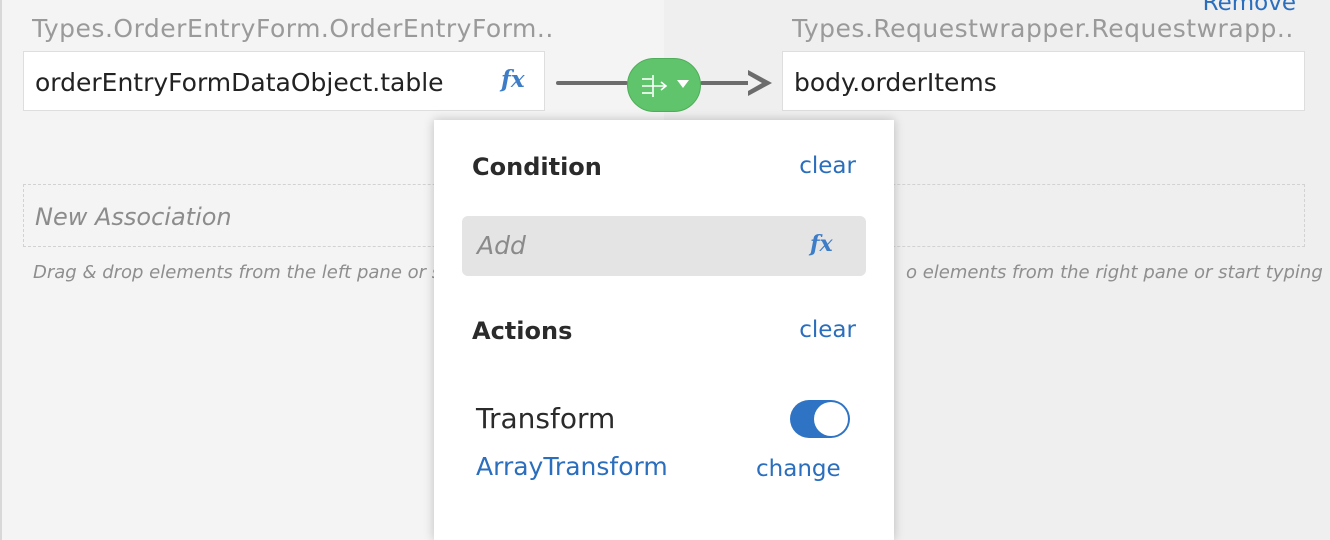 The width and height of the screenshot is (1330, 540). I want to click on toggle-knob, so click(831, 419).